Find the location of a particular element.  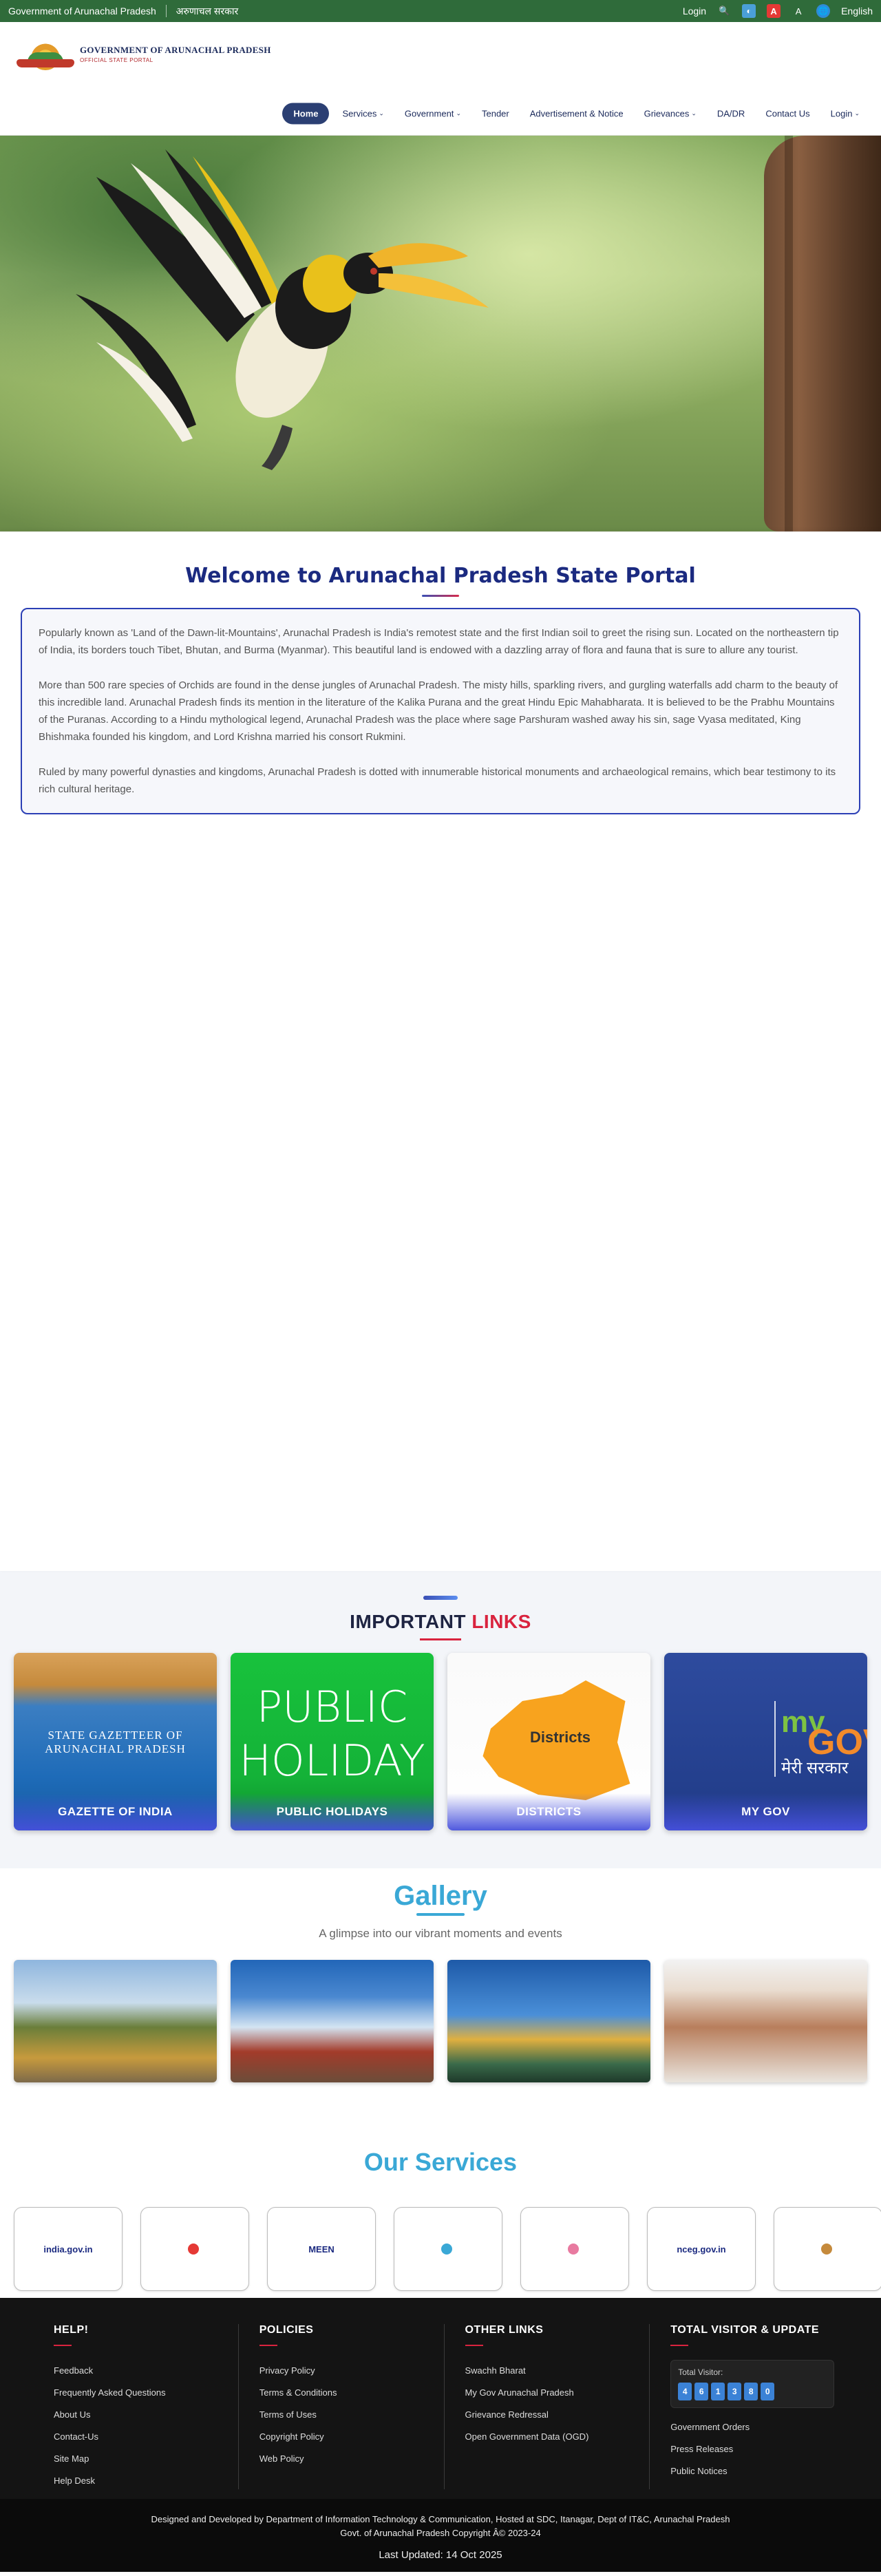

nav-services: Services ⌄ is located at coordinates (363, 114).